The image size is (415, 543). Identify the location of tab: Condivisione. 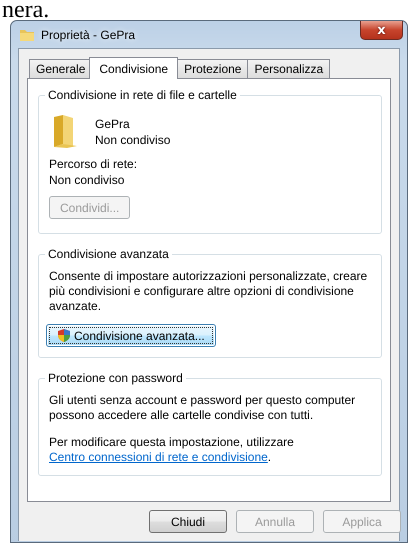
(133, 68).